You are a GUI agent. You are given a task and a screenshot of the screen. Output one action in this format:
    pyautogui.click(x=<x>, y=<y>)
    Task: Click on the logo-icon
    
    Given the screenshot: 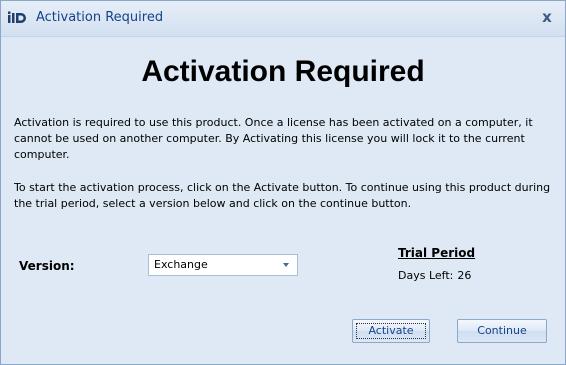 What is the action you would take?
    pyautogui.click(x=17, y=17)
    